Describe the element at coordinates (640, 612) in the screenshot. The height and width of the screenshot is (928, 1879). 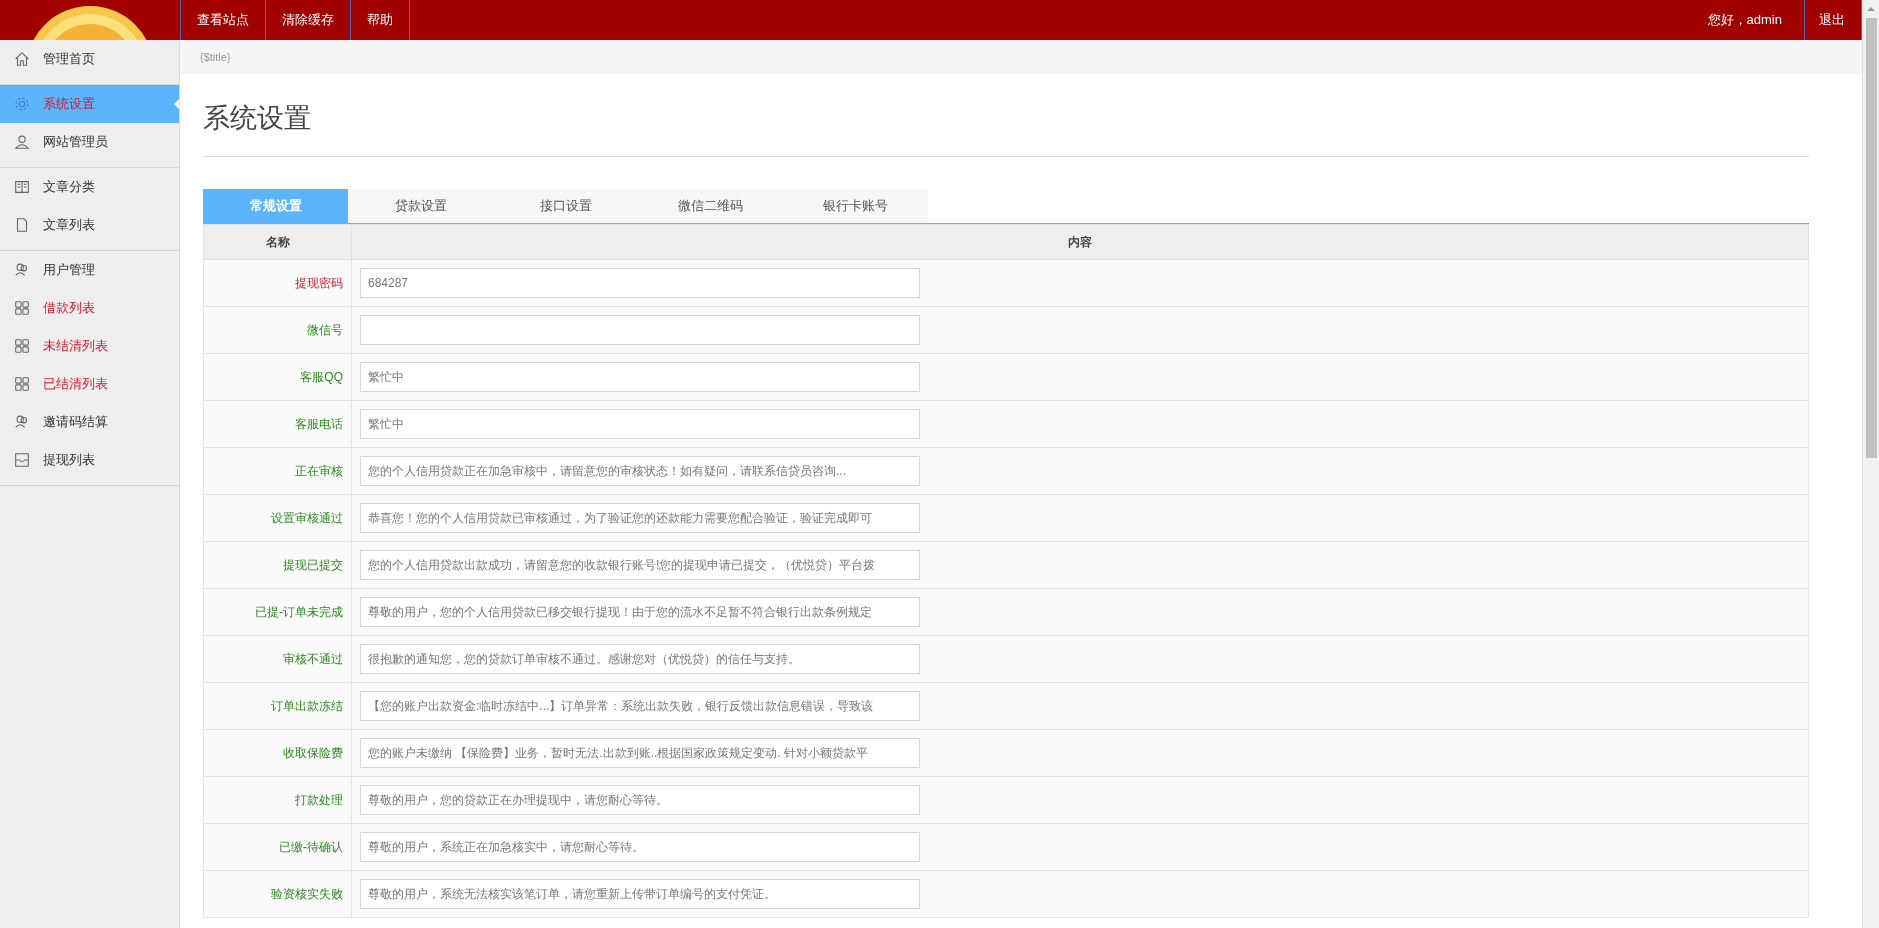
I see `input-field: 尊敬的用户，您的个人信用贷款已移交银行提现！由于您的流水不足暂不符合银行出款条例规定` at that location.